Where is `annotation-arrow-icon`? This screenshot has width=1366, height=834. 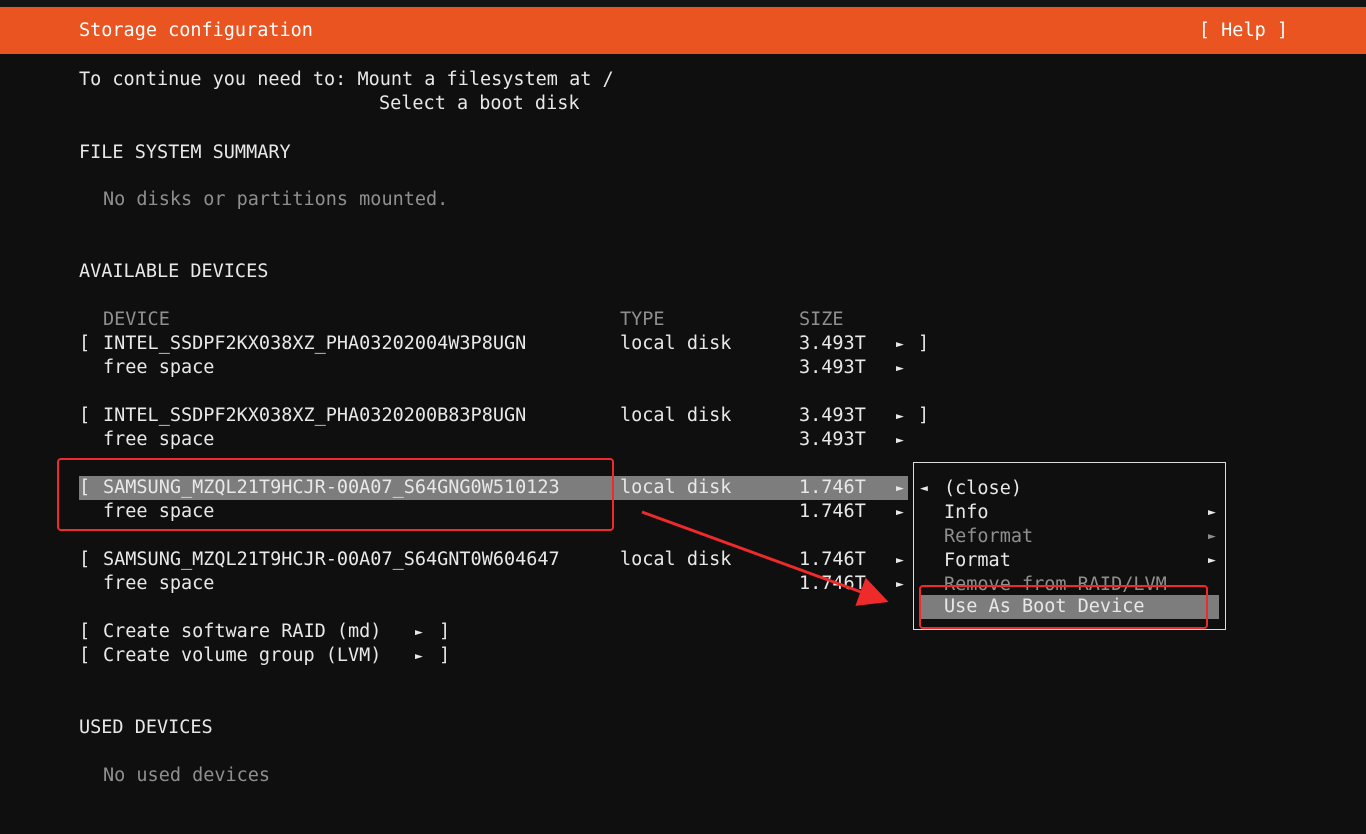 annotation-arrow-icon is located at coordinates (765, 558).